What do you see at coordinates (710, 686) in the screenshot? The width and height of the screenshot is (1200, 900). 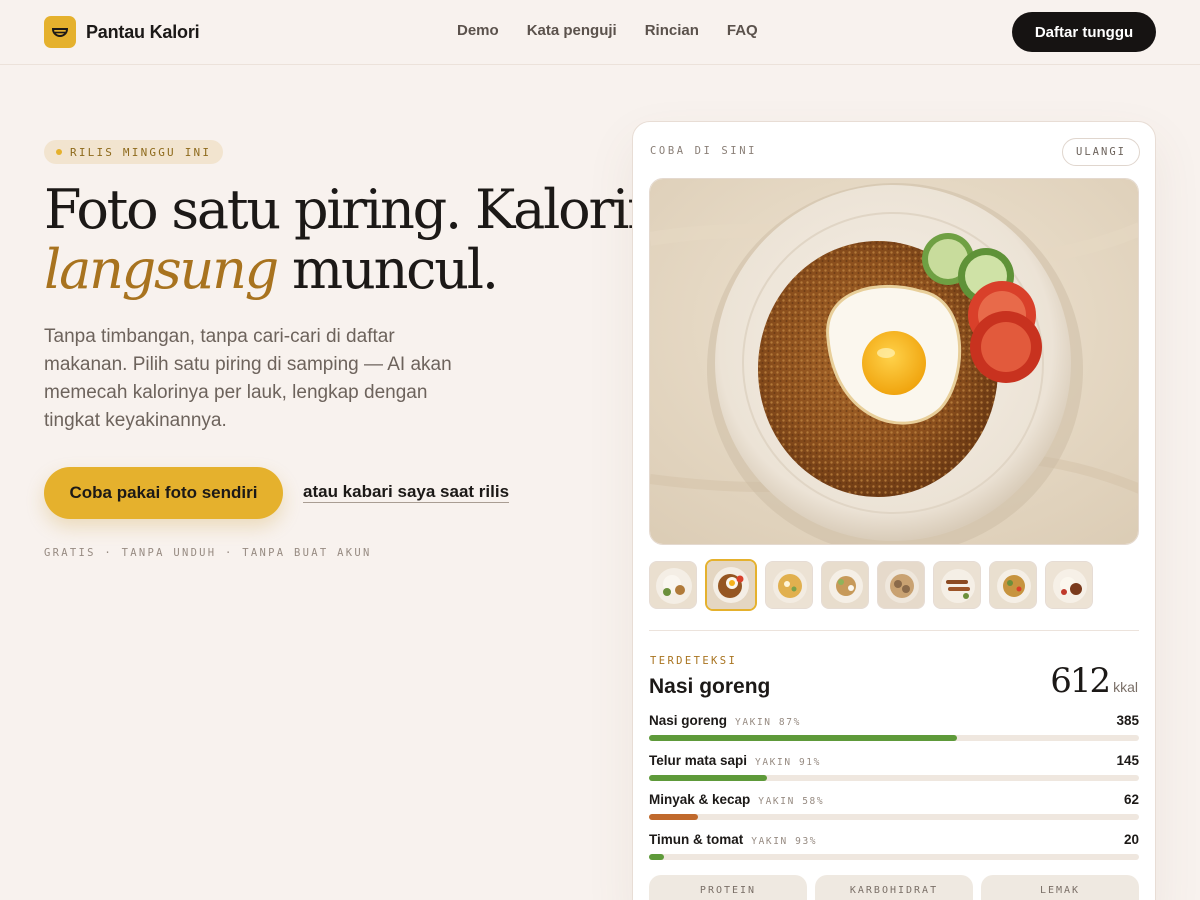 I see `dish-name: Nasi goreng` at bounding box center [710, 686].